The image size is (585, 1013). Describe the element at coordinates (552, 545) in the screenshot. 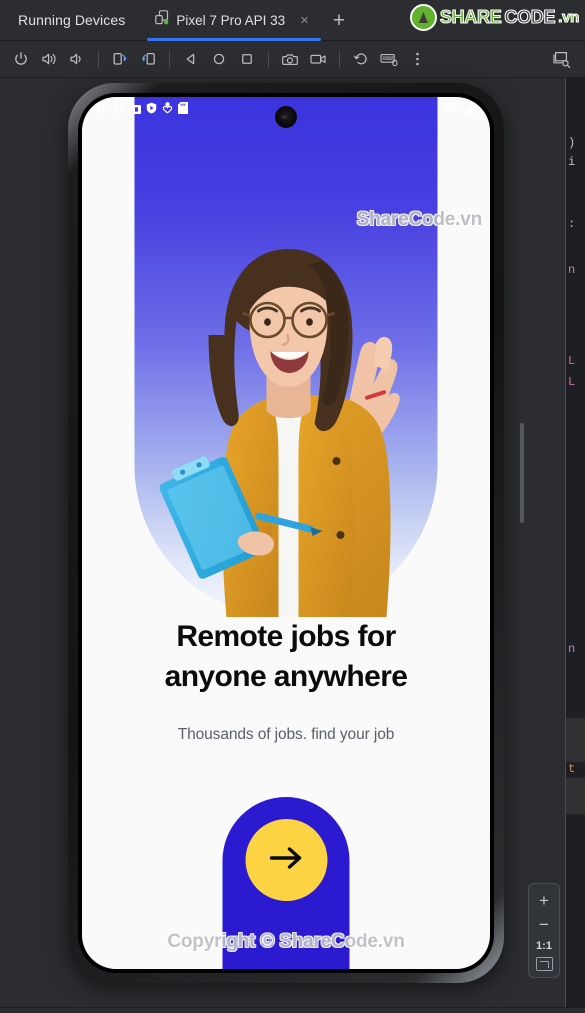

I see `editor-strip: ) i : n L L n t + − 1:1` at that location.